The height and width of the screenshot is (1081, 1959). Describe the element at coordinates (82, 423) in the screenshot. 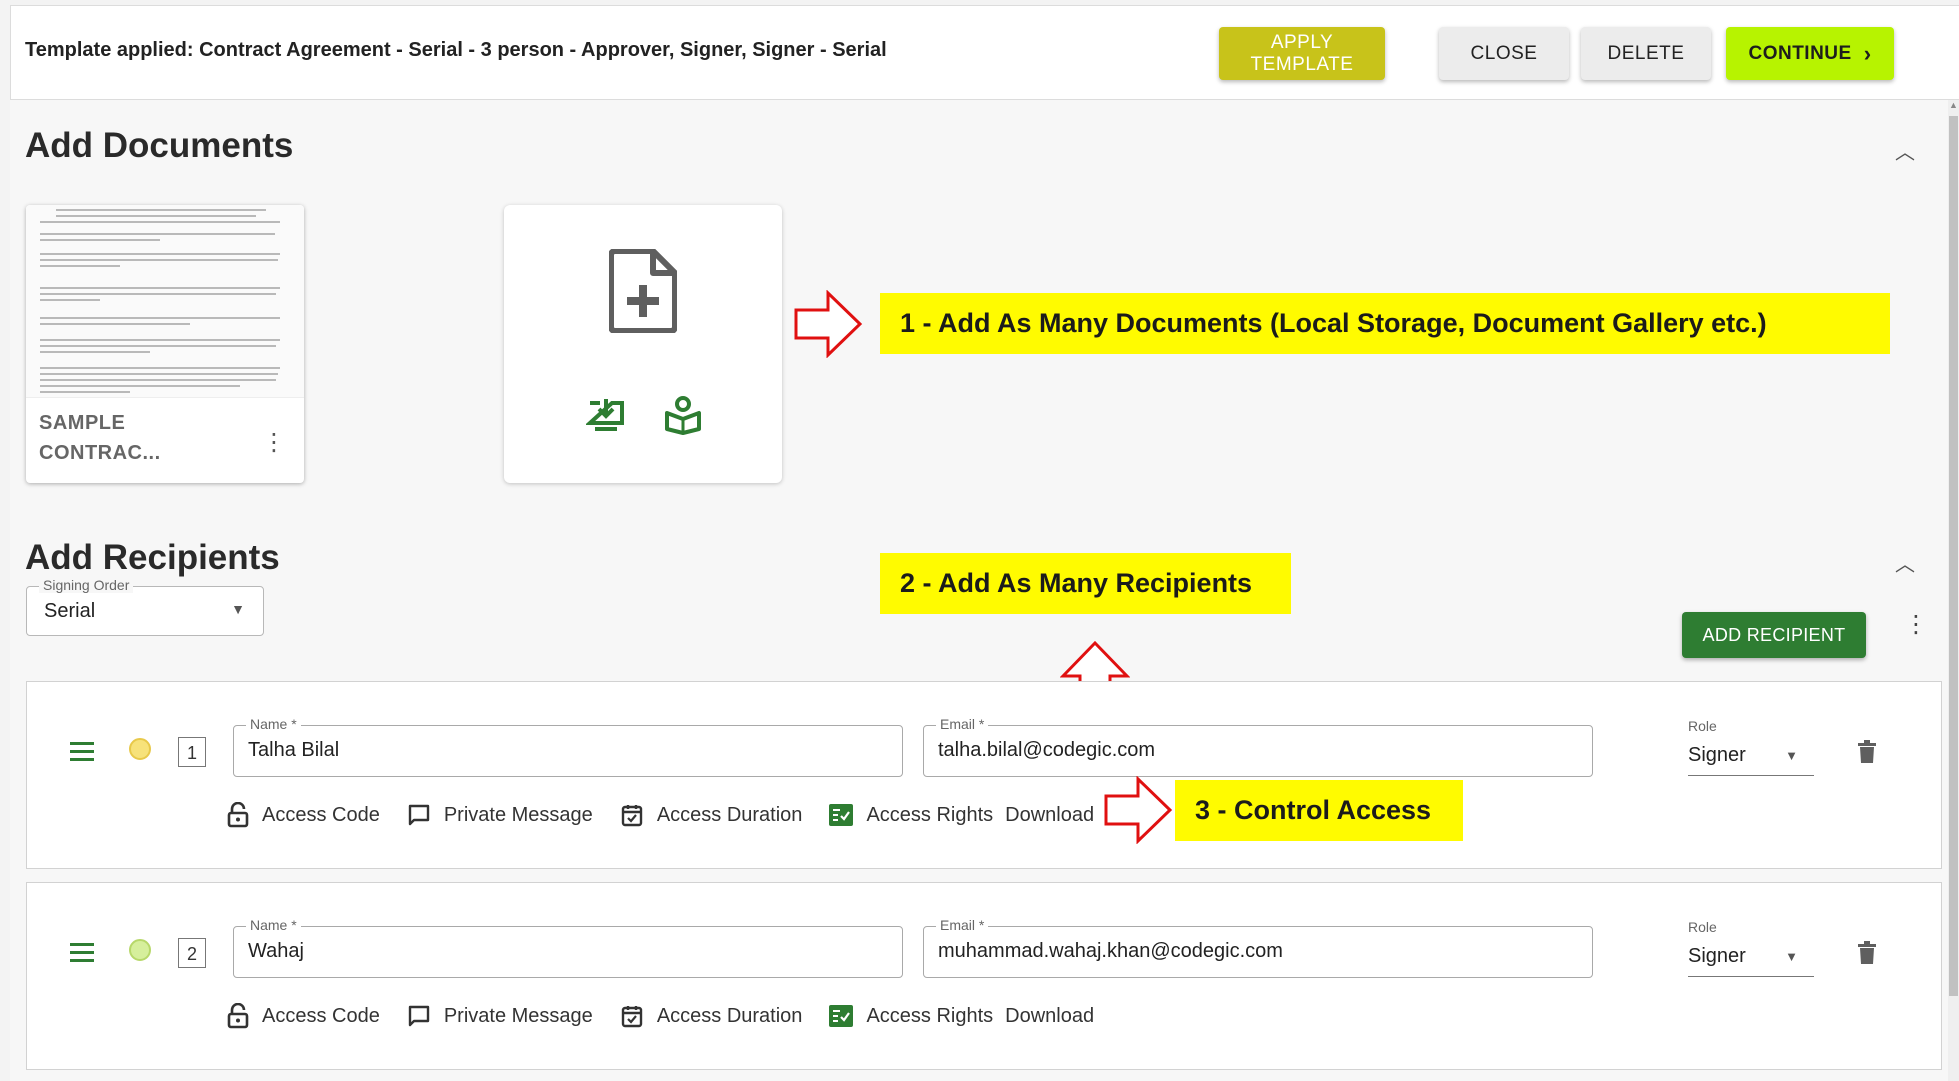

I see `document-name-line1: SAMPLE` at that location.